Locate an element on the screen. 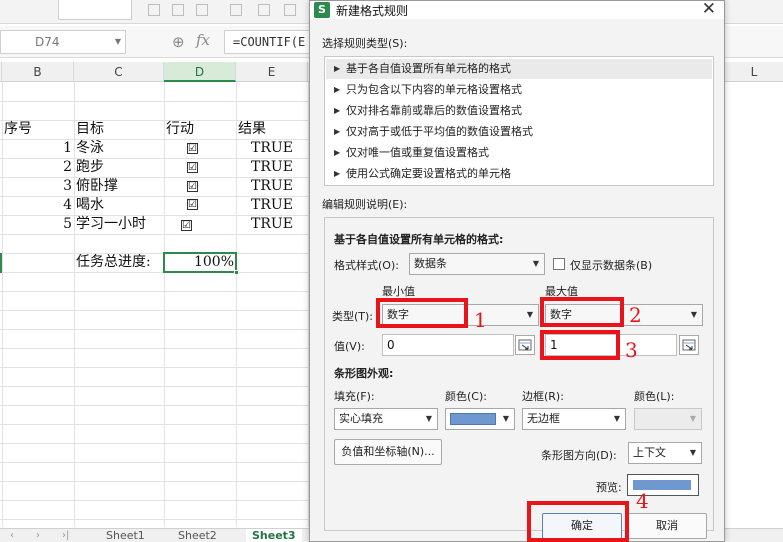 This screenshot has width=783, height=542. sheet-tab: Sheet1 is located at coordinates (125, 535).